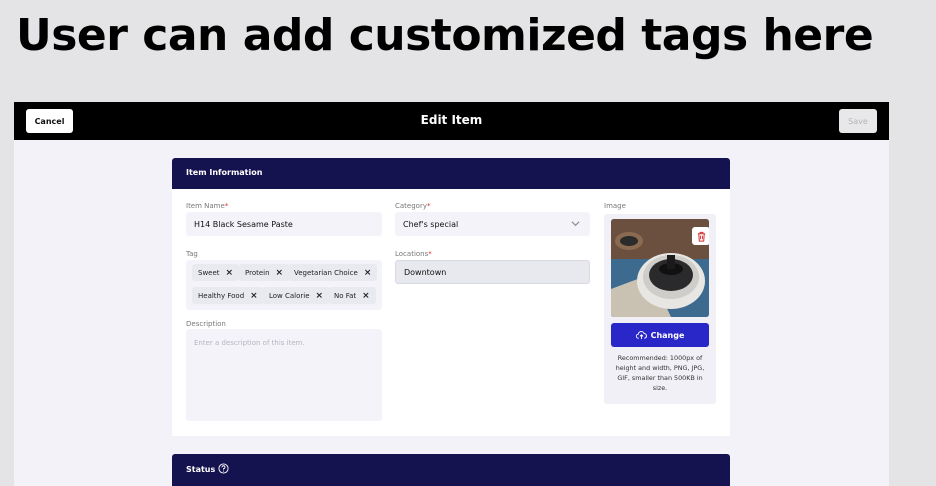 The width and height of the screenshot is (936, 486). I want to click on tag-chip: Vegetarian Choice ×, so click(333, 272).